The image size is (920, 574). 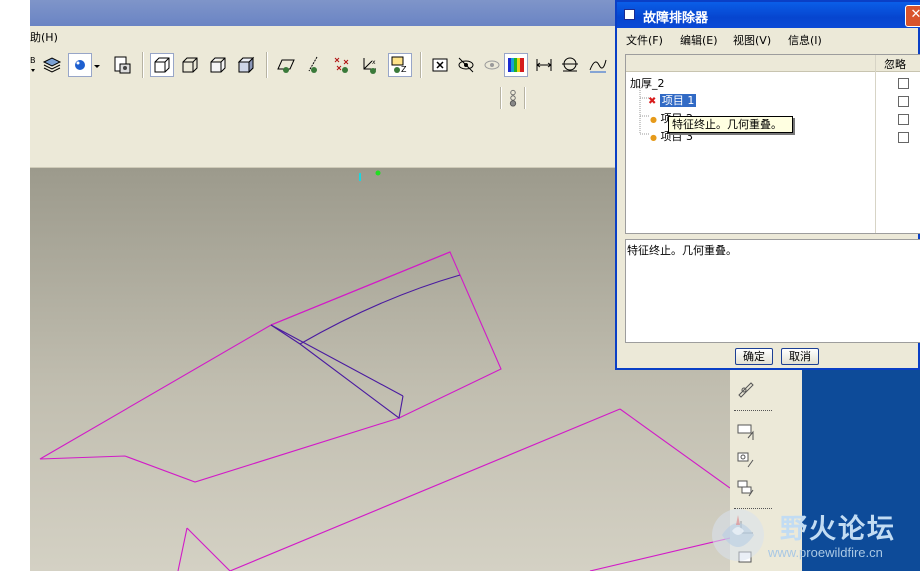 I want to click on datum-point-tool-icon, so click(x=746, y=488).